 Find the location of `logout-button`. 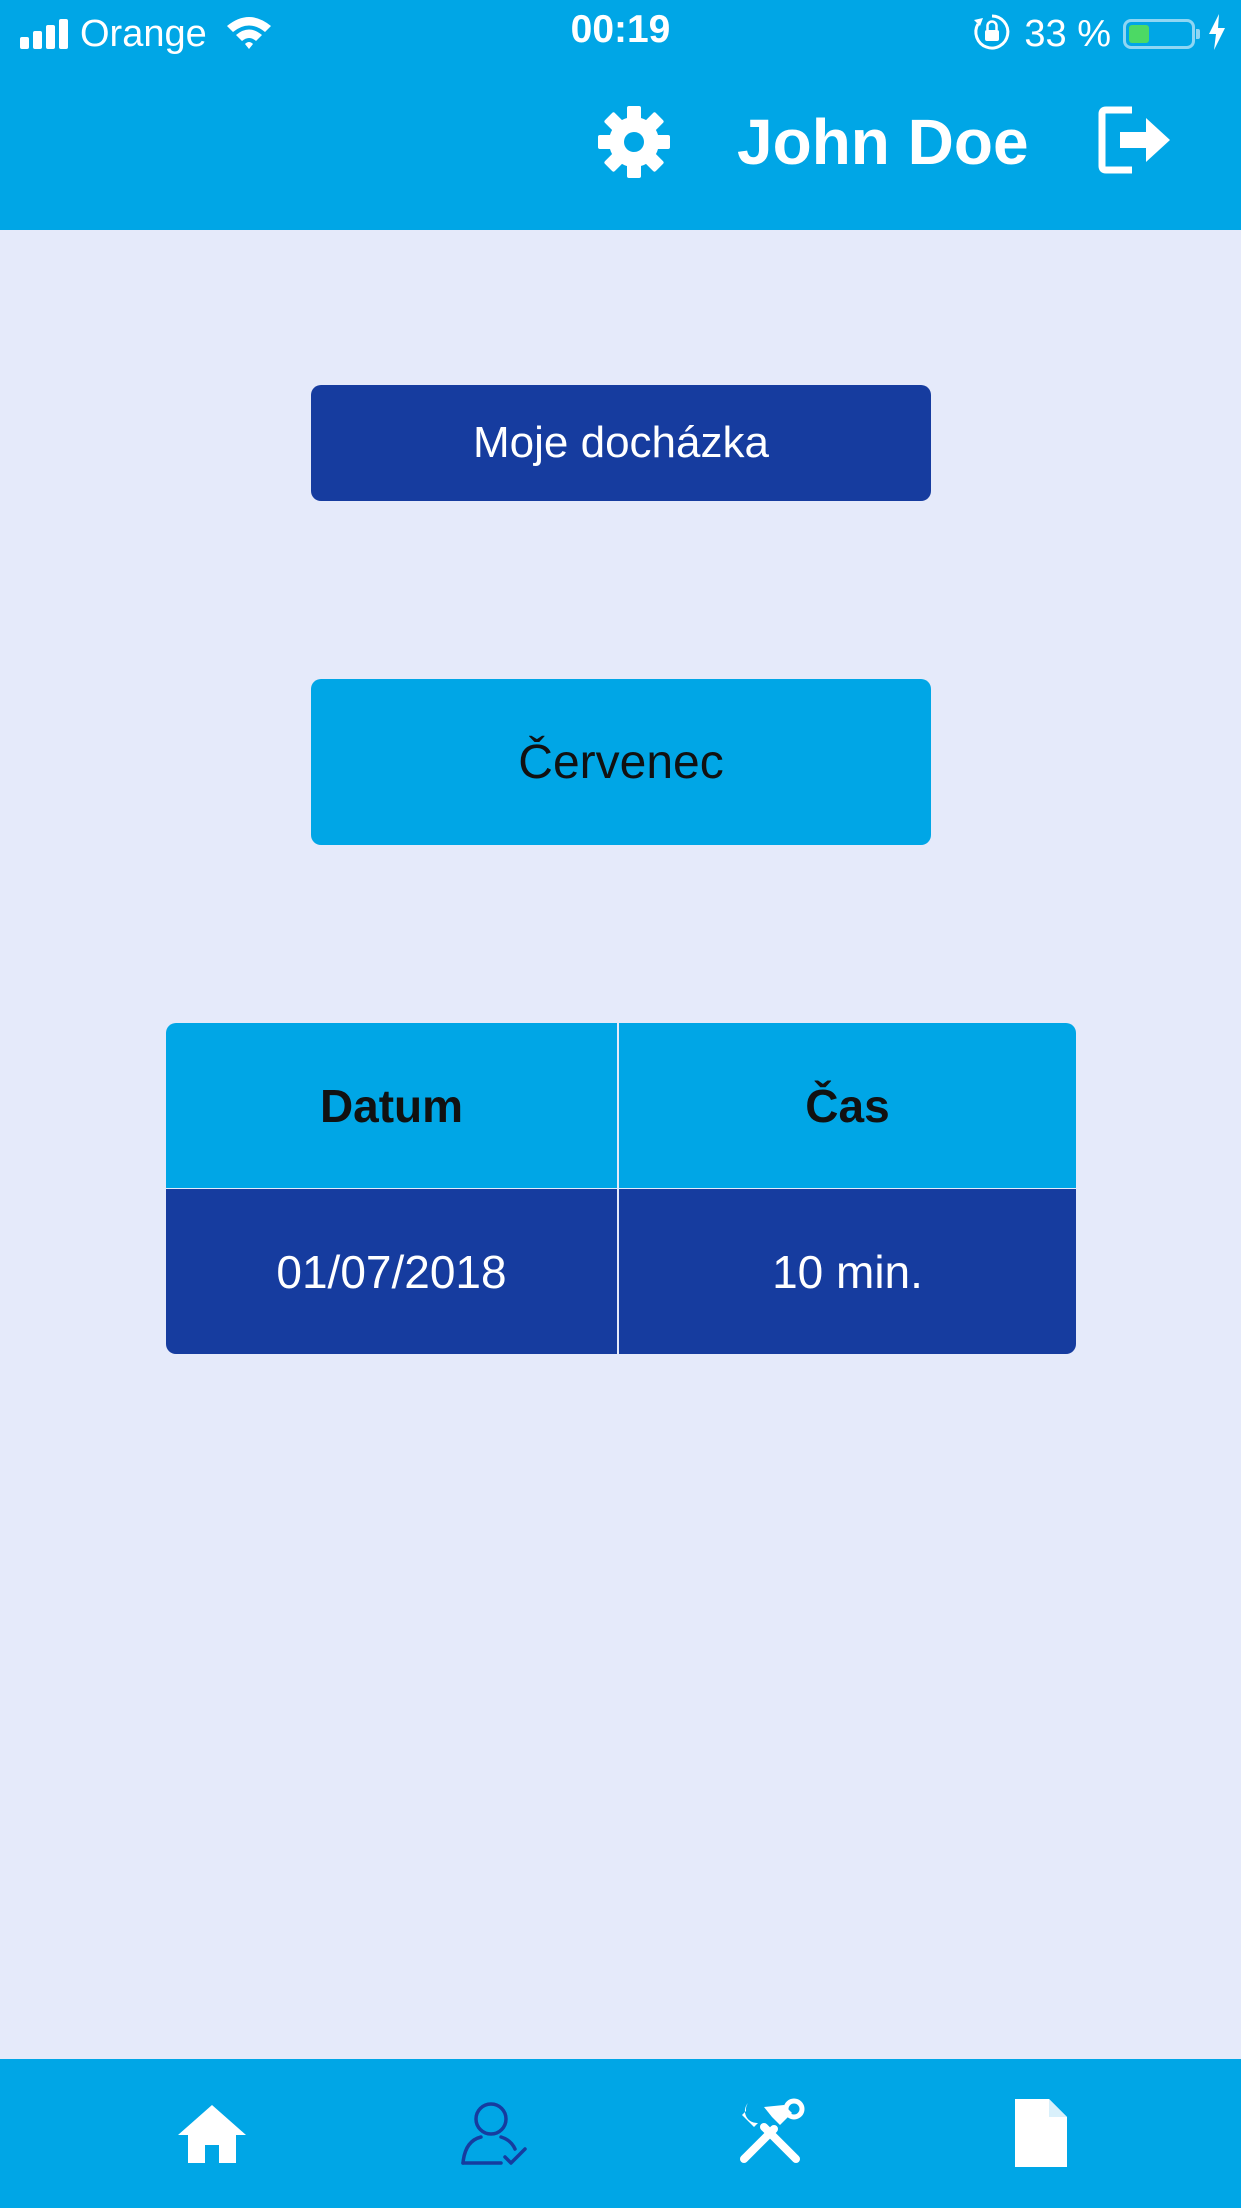

logout-button is located at coordinates (1135, 140).